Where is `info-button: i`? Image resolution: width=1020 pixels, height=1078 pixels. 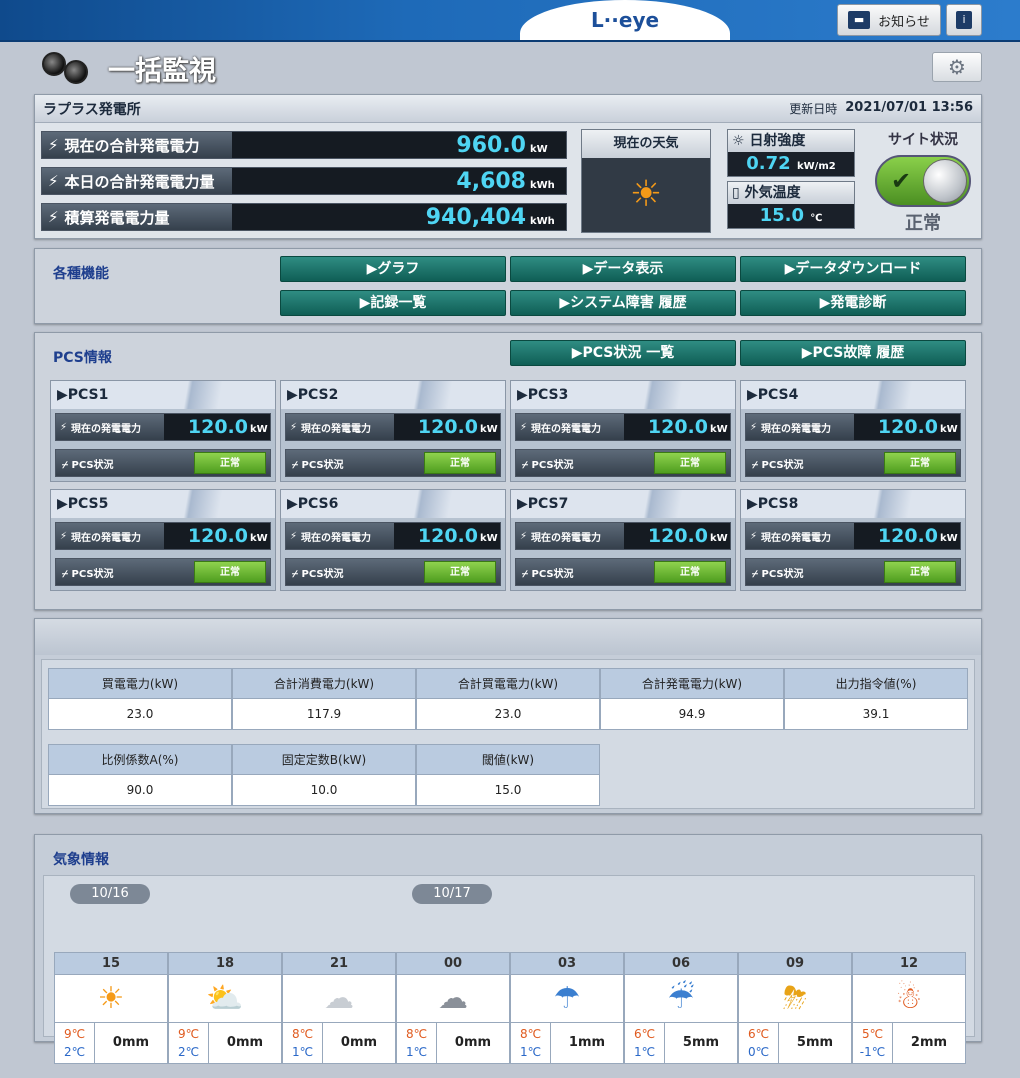 info-button: i is located at coordinates (964, 20).